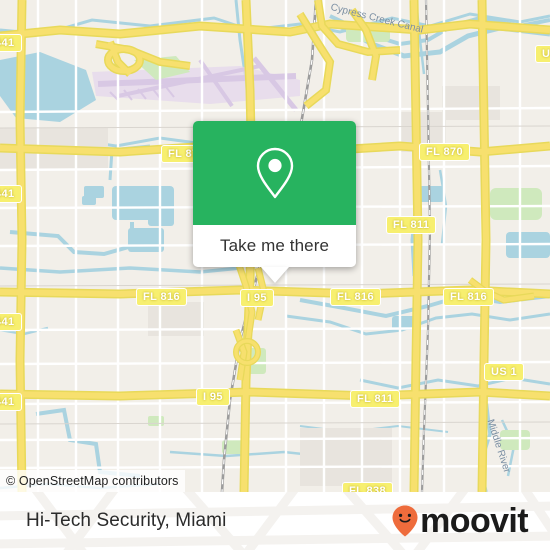 The height and width of the screenshot is (550, 550). Describe the element at coordinates (542, 54) in the screenshot. I see `road-shield-us: US` at that location.